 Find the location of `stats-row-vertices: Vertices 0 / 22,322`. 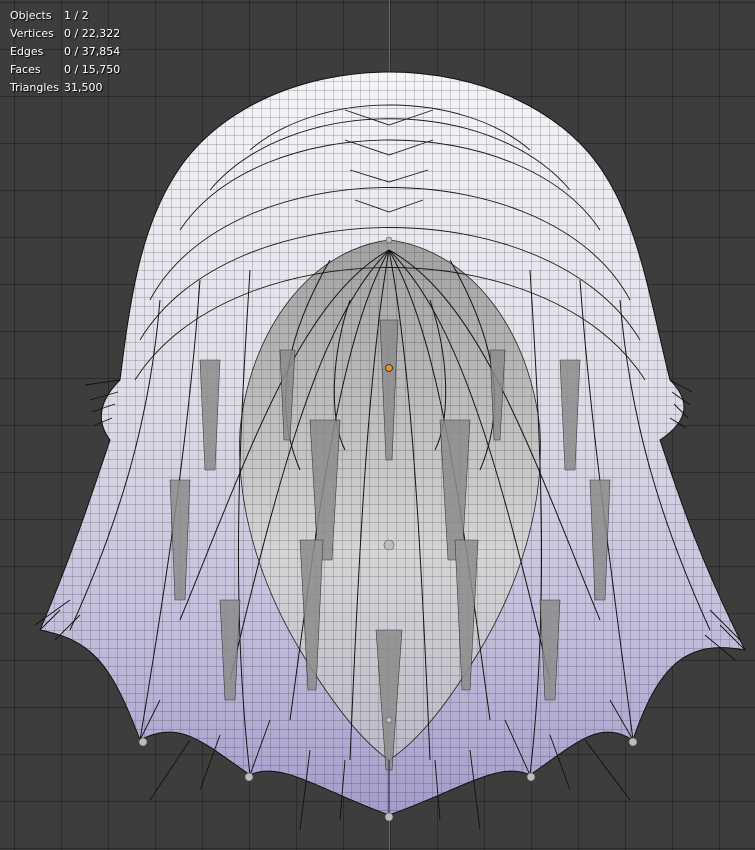

stats-row-vertices: Vertices 0 / 22,322 is located at coordinates (65, 34).